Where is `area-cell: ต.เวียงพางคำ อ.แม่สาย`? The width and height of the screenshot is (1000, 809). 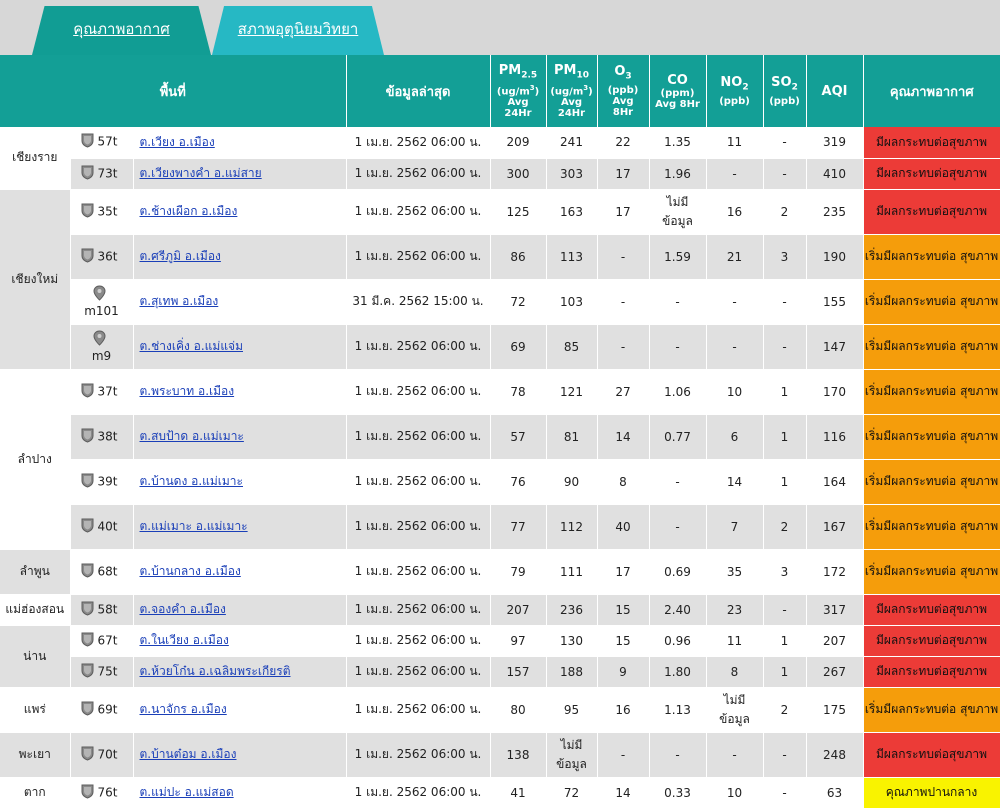 area-cell: ต.เวียงพางคำ อ.แม่สาย is located at coordinates (240, 174).